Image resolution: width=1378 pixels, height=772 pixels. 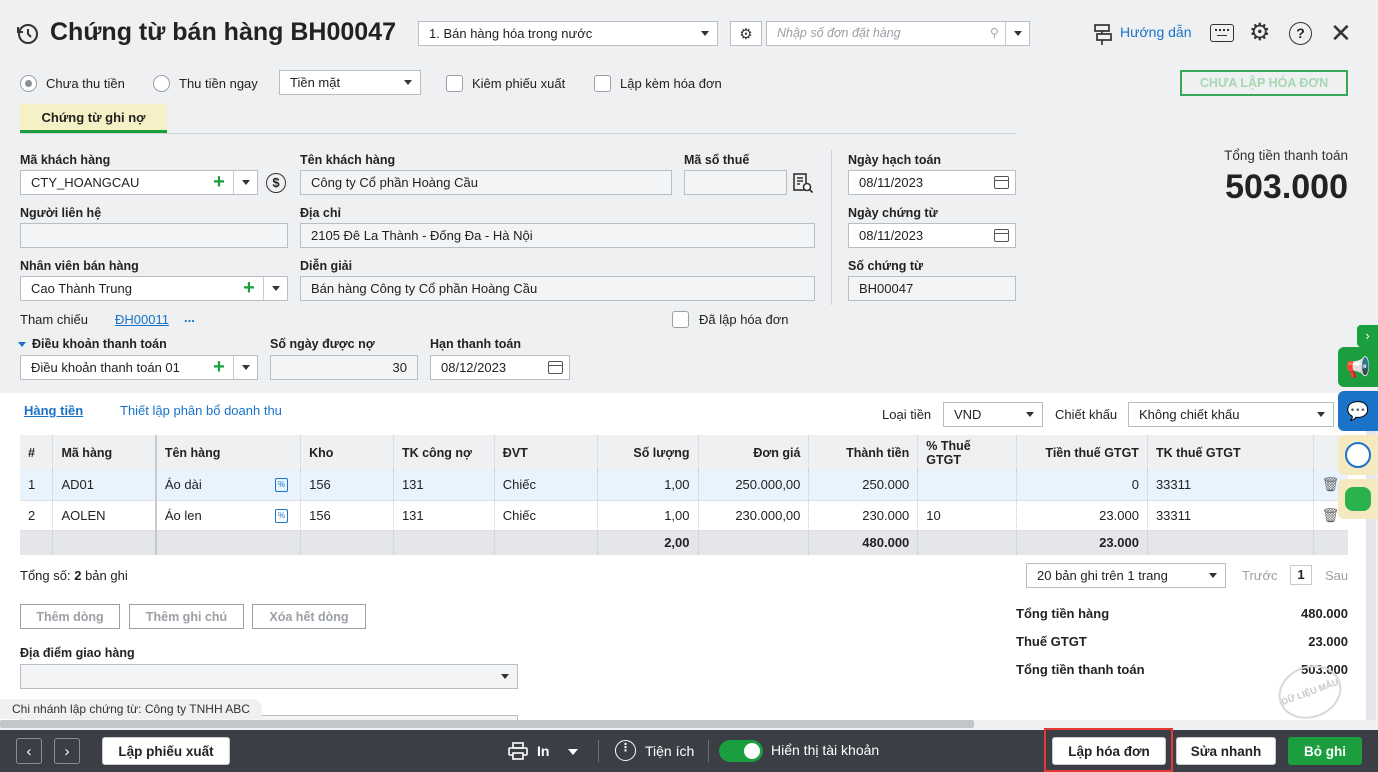 I want to click on customer-code-input: CTY_HOANGCAU +, so click(x=139, y=182).